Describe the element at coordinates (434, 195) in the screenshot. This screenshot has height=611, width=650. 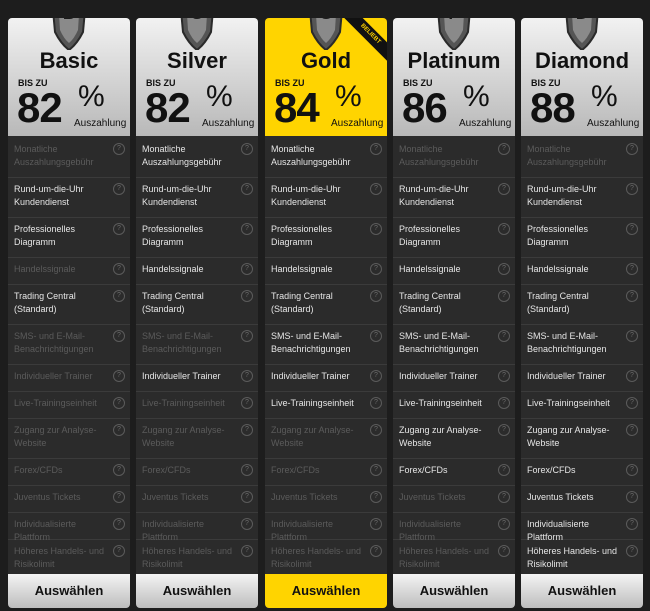
I see `feature-label: Rund-um-die-Uhr Kundendienst` at that location.